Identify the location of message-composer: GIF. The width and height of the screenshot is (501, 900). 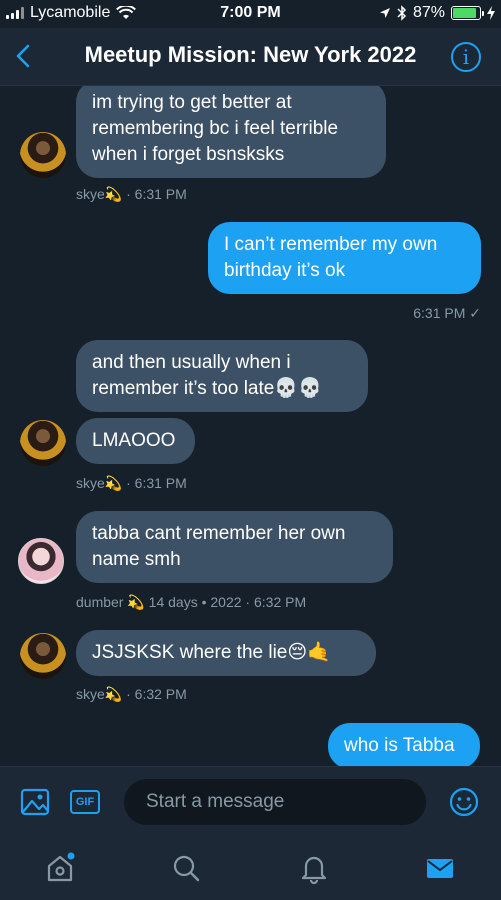
(250, 801).